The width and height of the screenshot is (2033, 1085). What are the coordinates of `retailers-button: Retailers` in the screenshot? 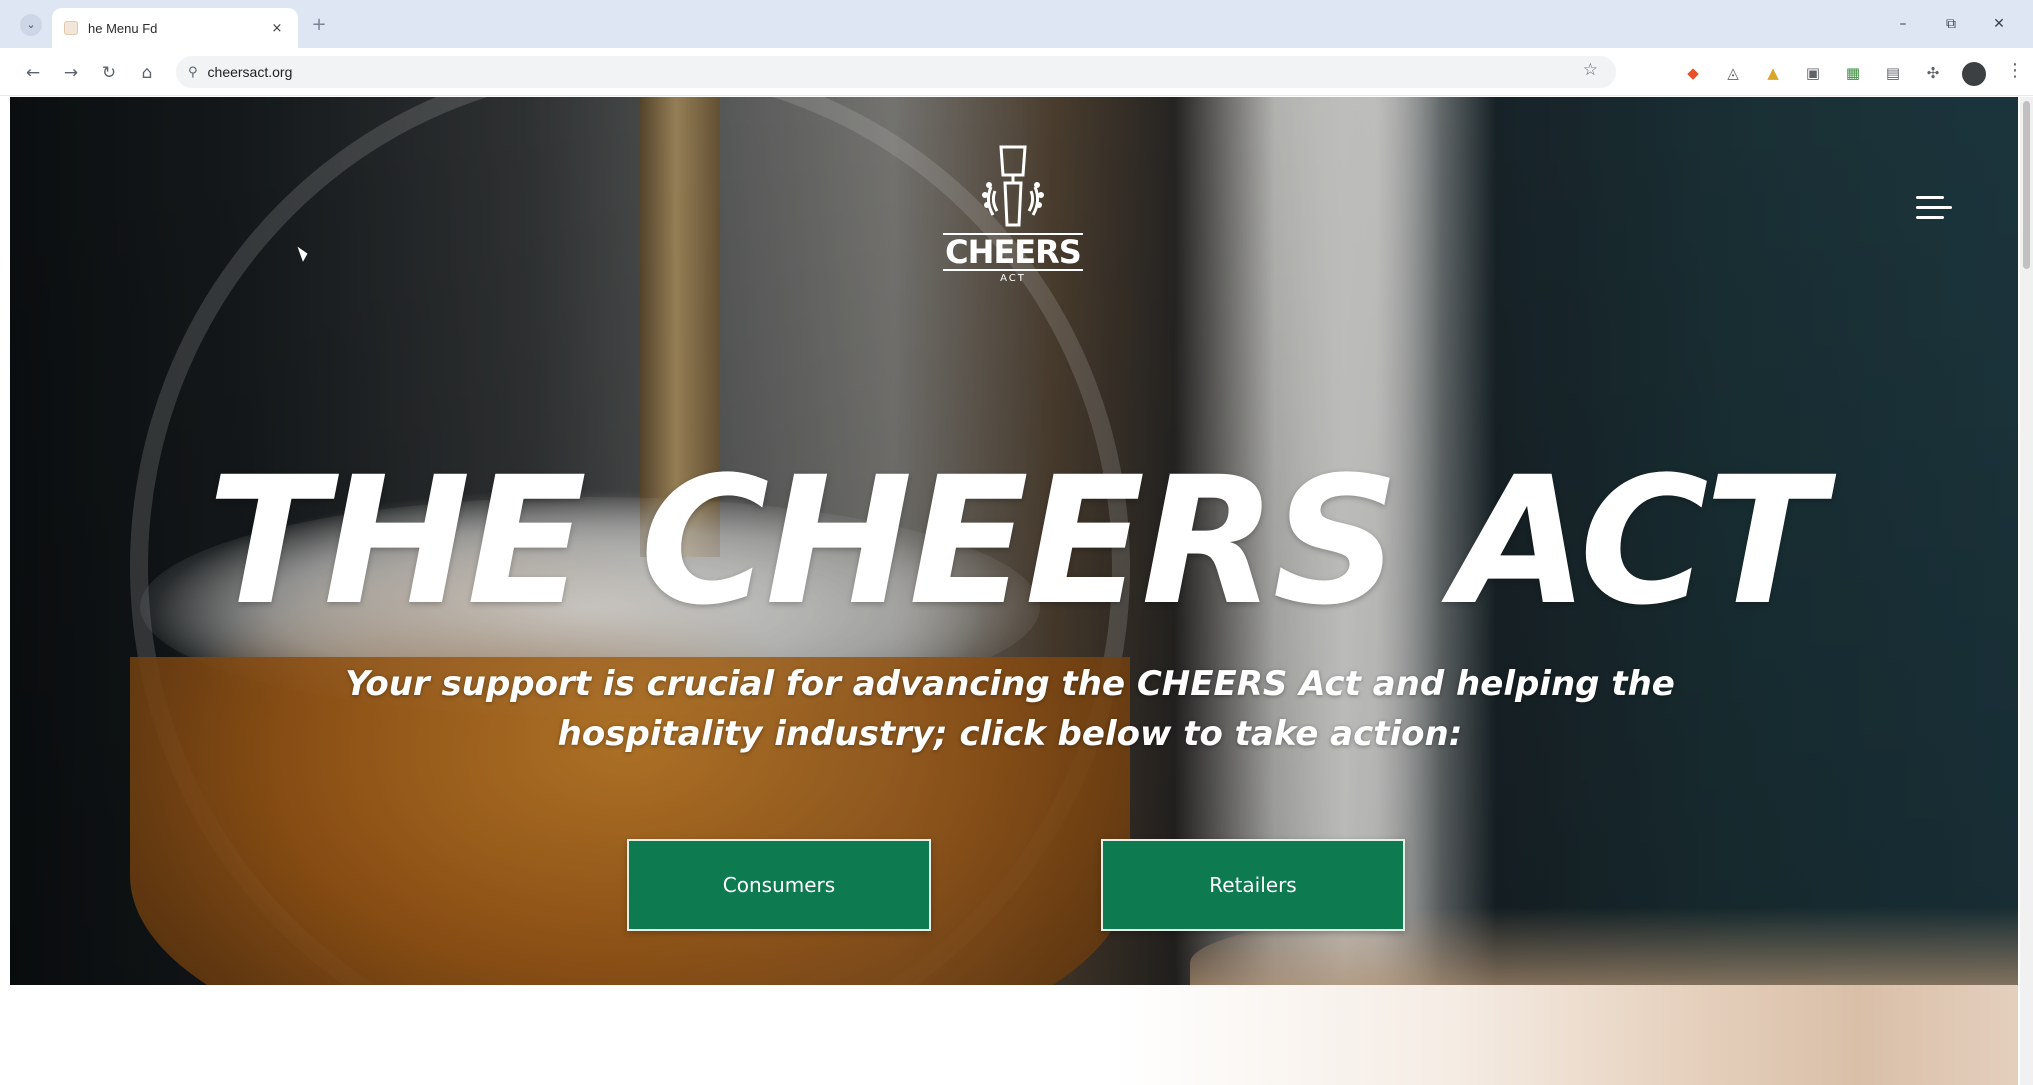 It's located at (1253, 885).